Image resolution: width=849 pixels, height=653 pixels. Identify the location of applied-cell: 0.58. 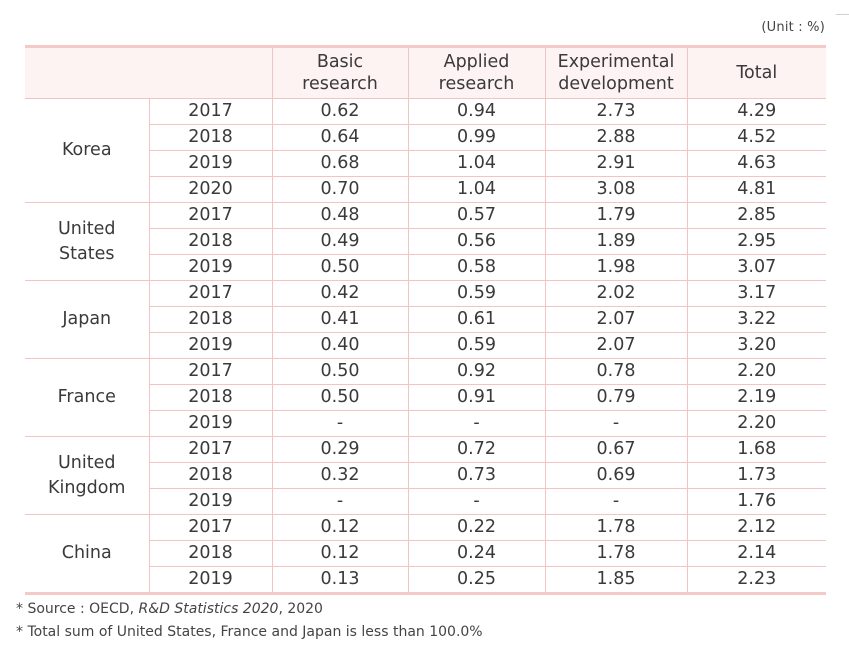
(476, 267).